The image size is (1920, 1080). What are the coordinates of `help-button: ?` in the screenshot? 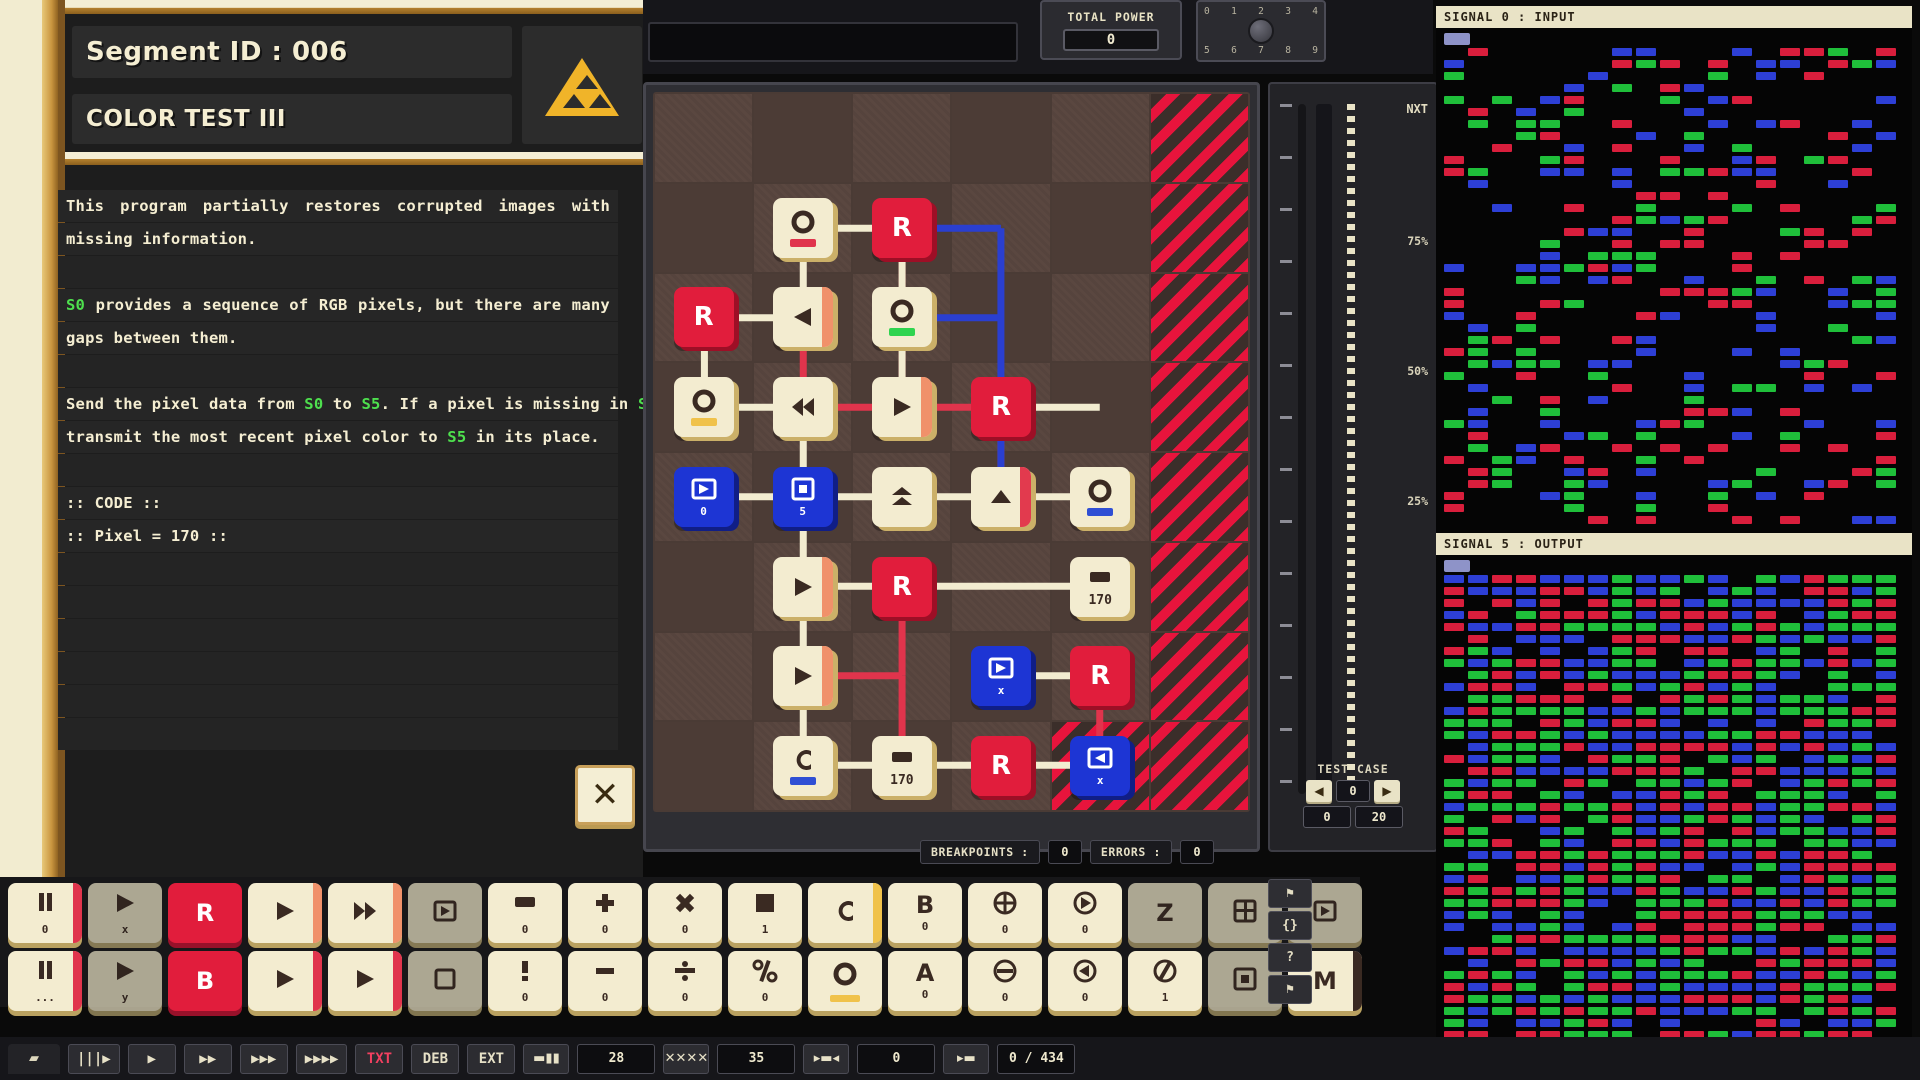 It's located at (1290, 957).